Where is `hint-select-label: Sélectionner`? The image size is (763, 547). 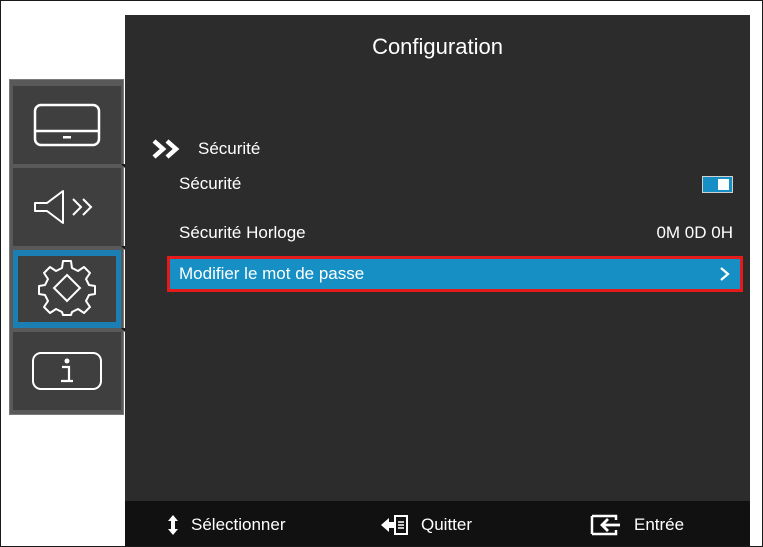
hint-select-label: Sélectionner is located at coordinates (238, 524).